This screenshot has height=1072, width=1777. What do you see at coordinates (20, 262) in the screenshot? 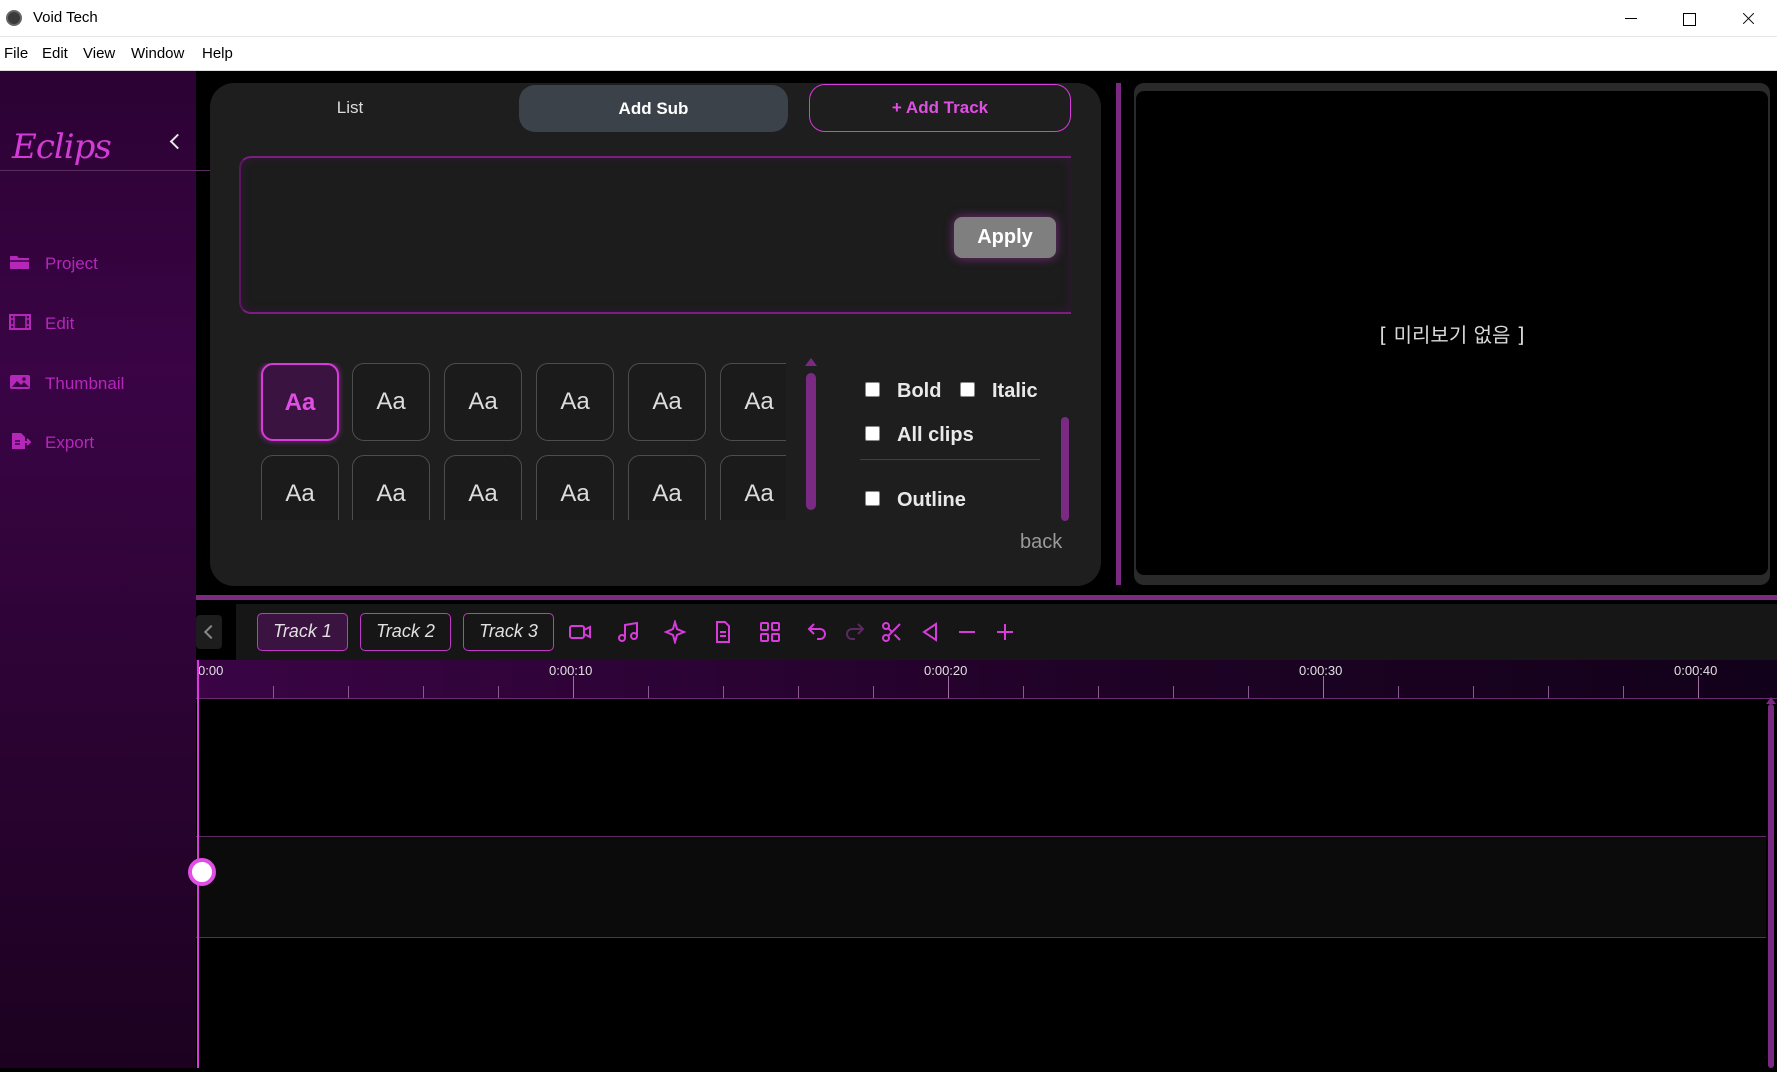
I see `folder-icon` at bounding box center [20, 262].